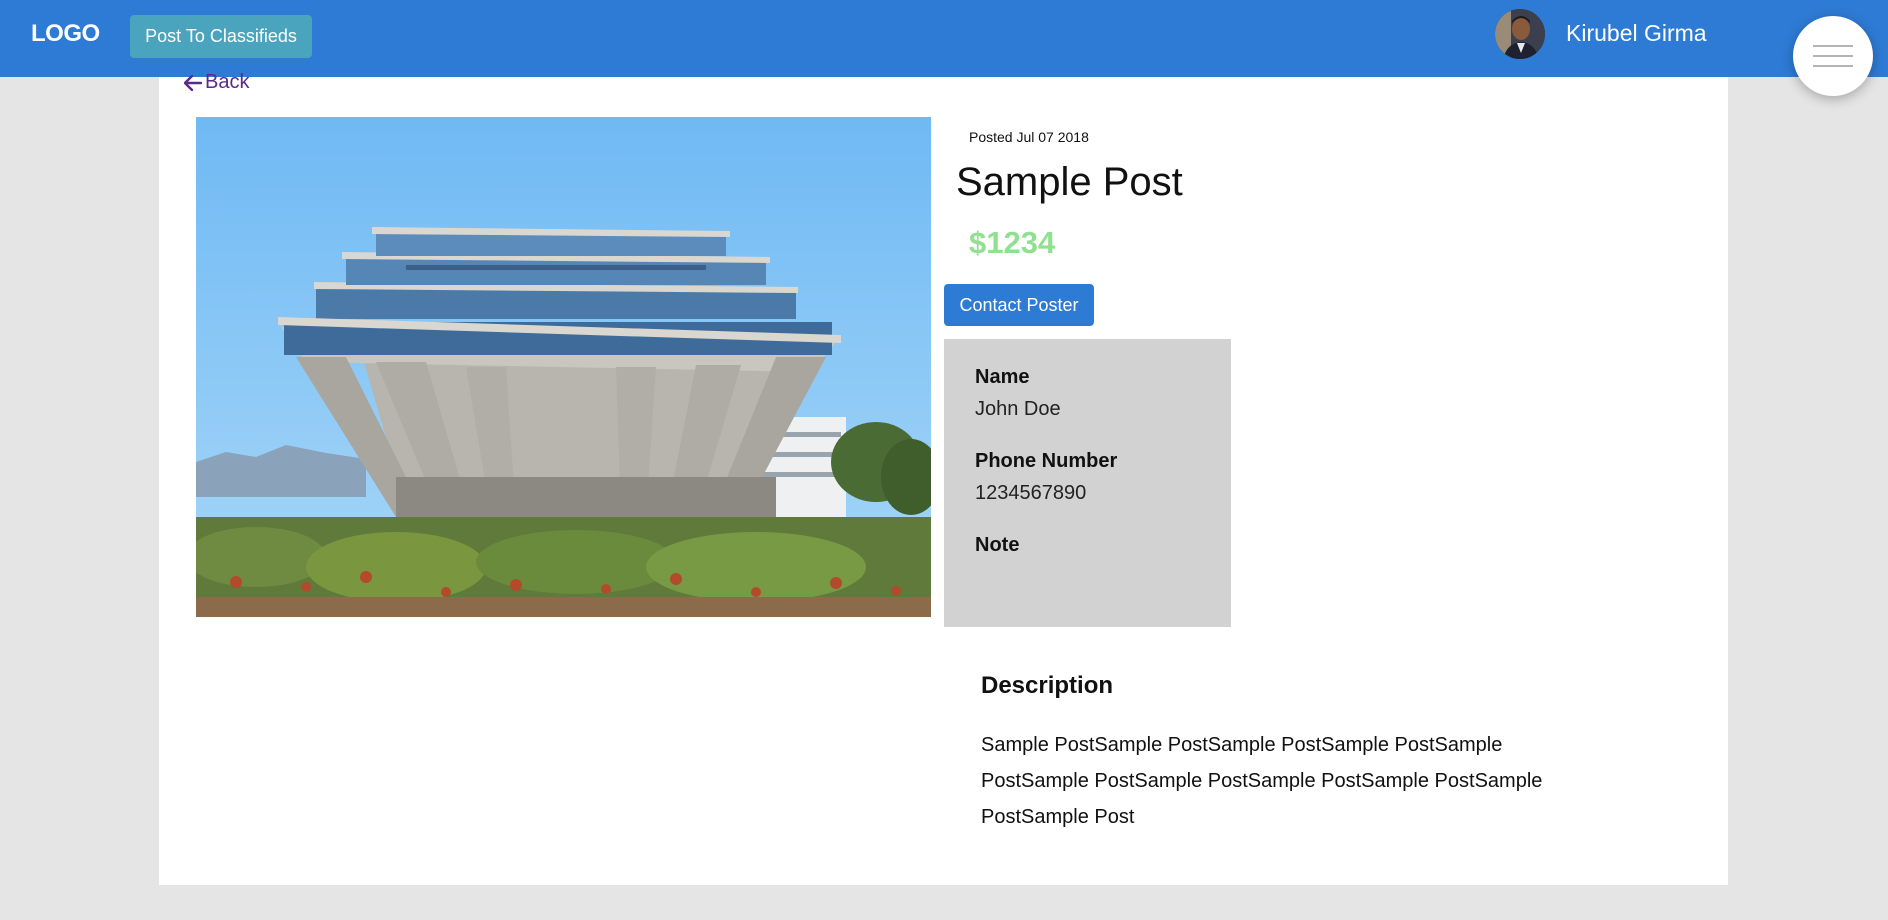  I want to click on arrow-left-icon, so click(193, 82).